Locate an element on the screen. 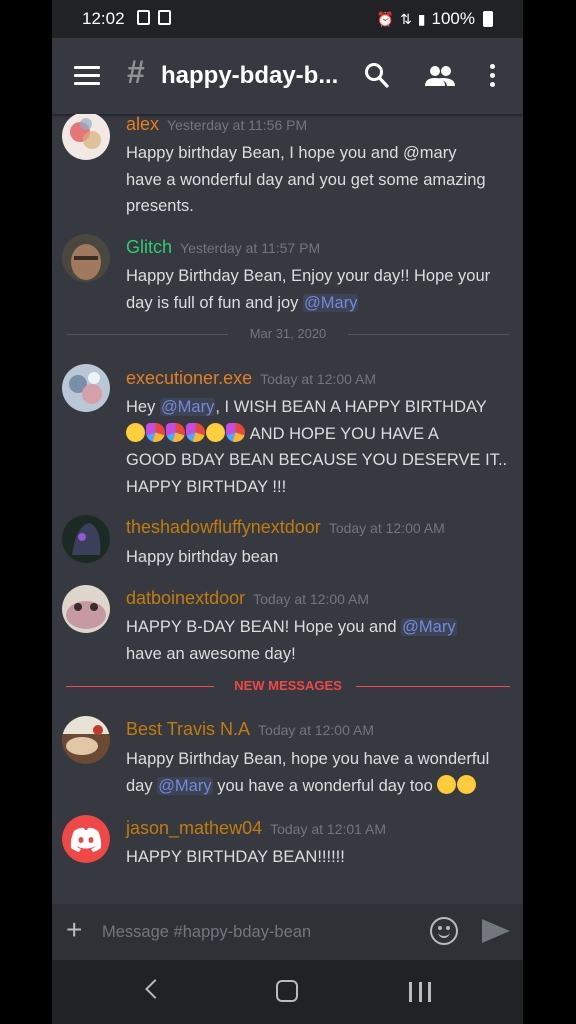 The height and width of the screenshot is (1024, 576). message-input: Message #happy-bday-bean is located at coordinates (206, 932).